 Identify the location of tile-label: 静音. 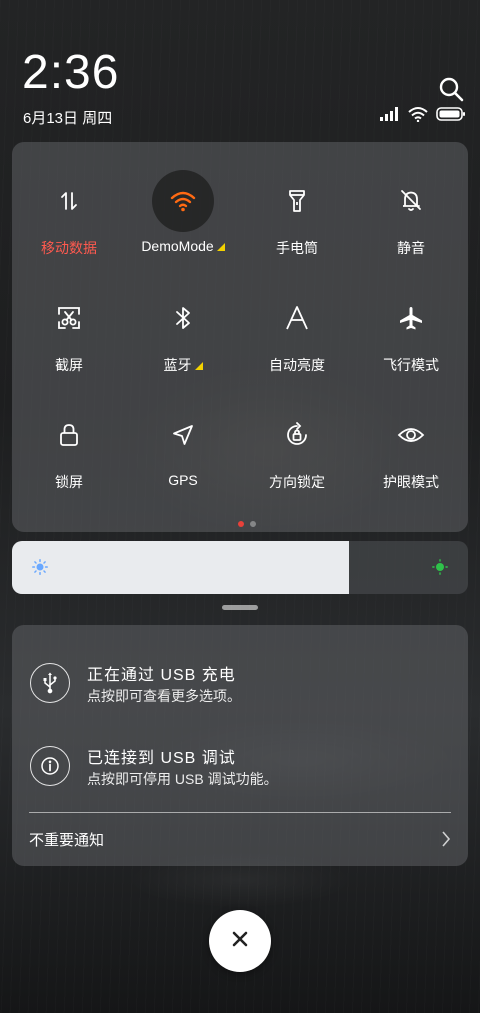
(411, 248).